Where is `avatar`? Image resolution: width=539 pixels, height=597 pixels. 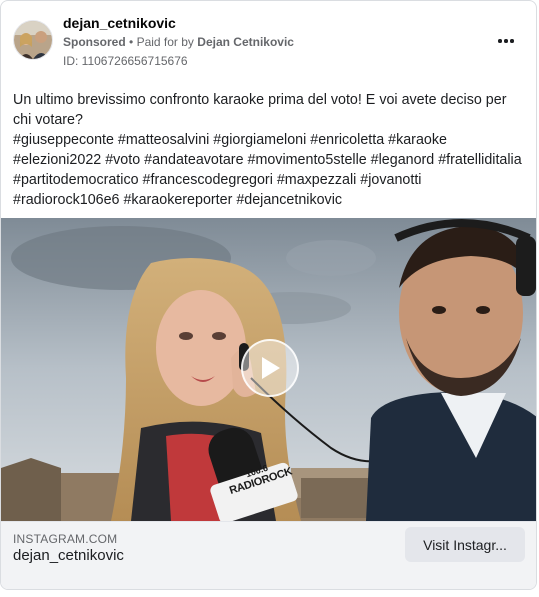 avatar is located at coordinates (33, 40).